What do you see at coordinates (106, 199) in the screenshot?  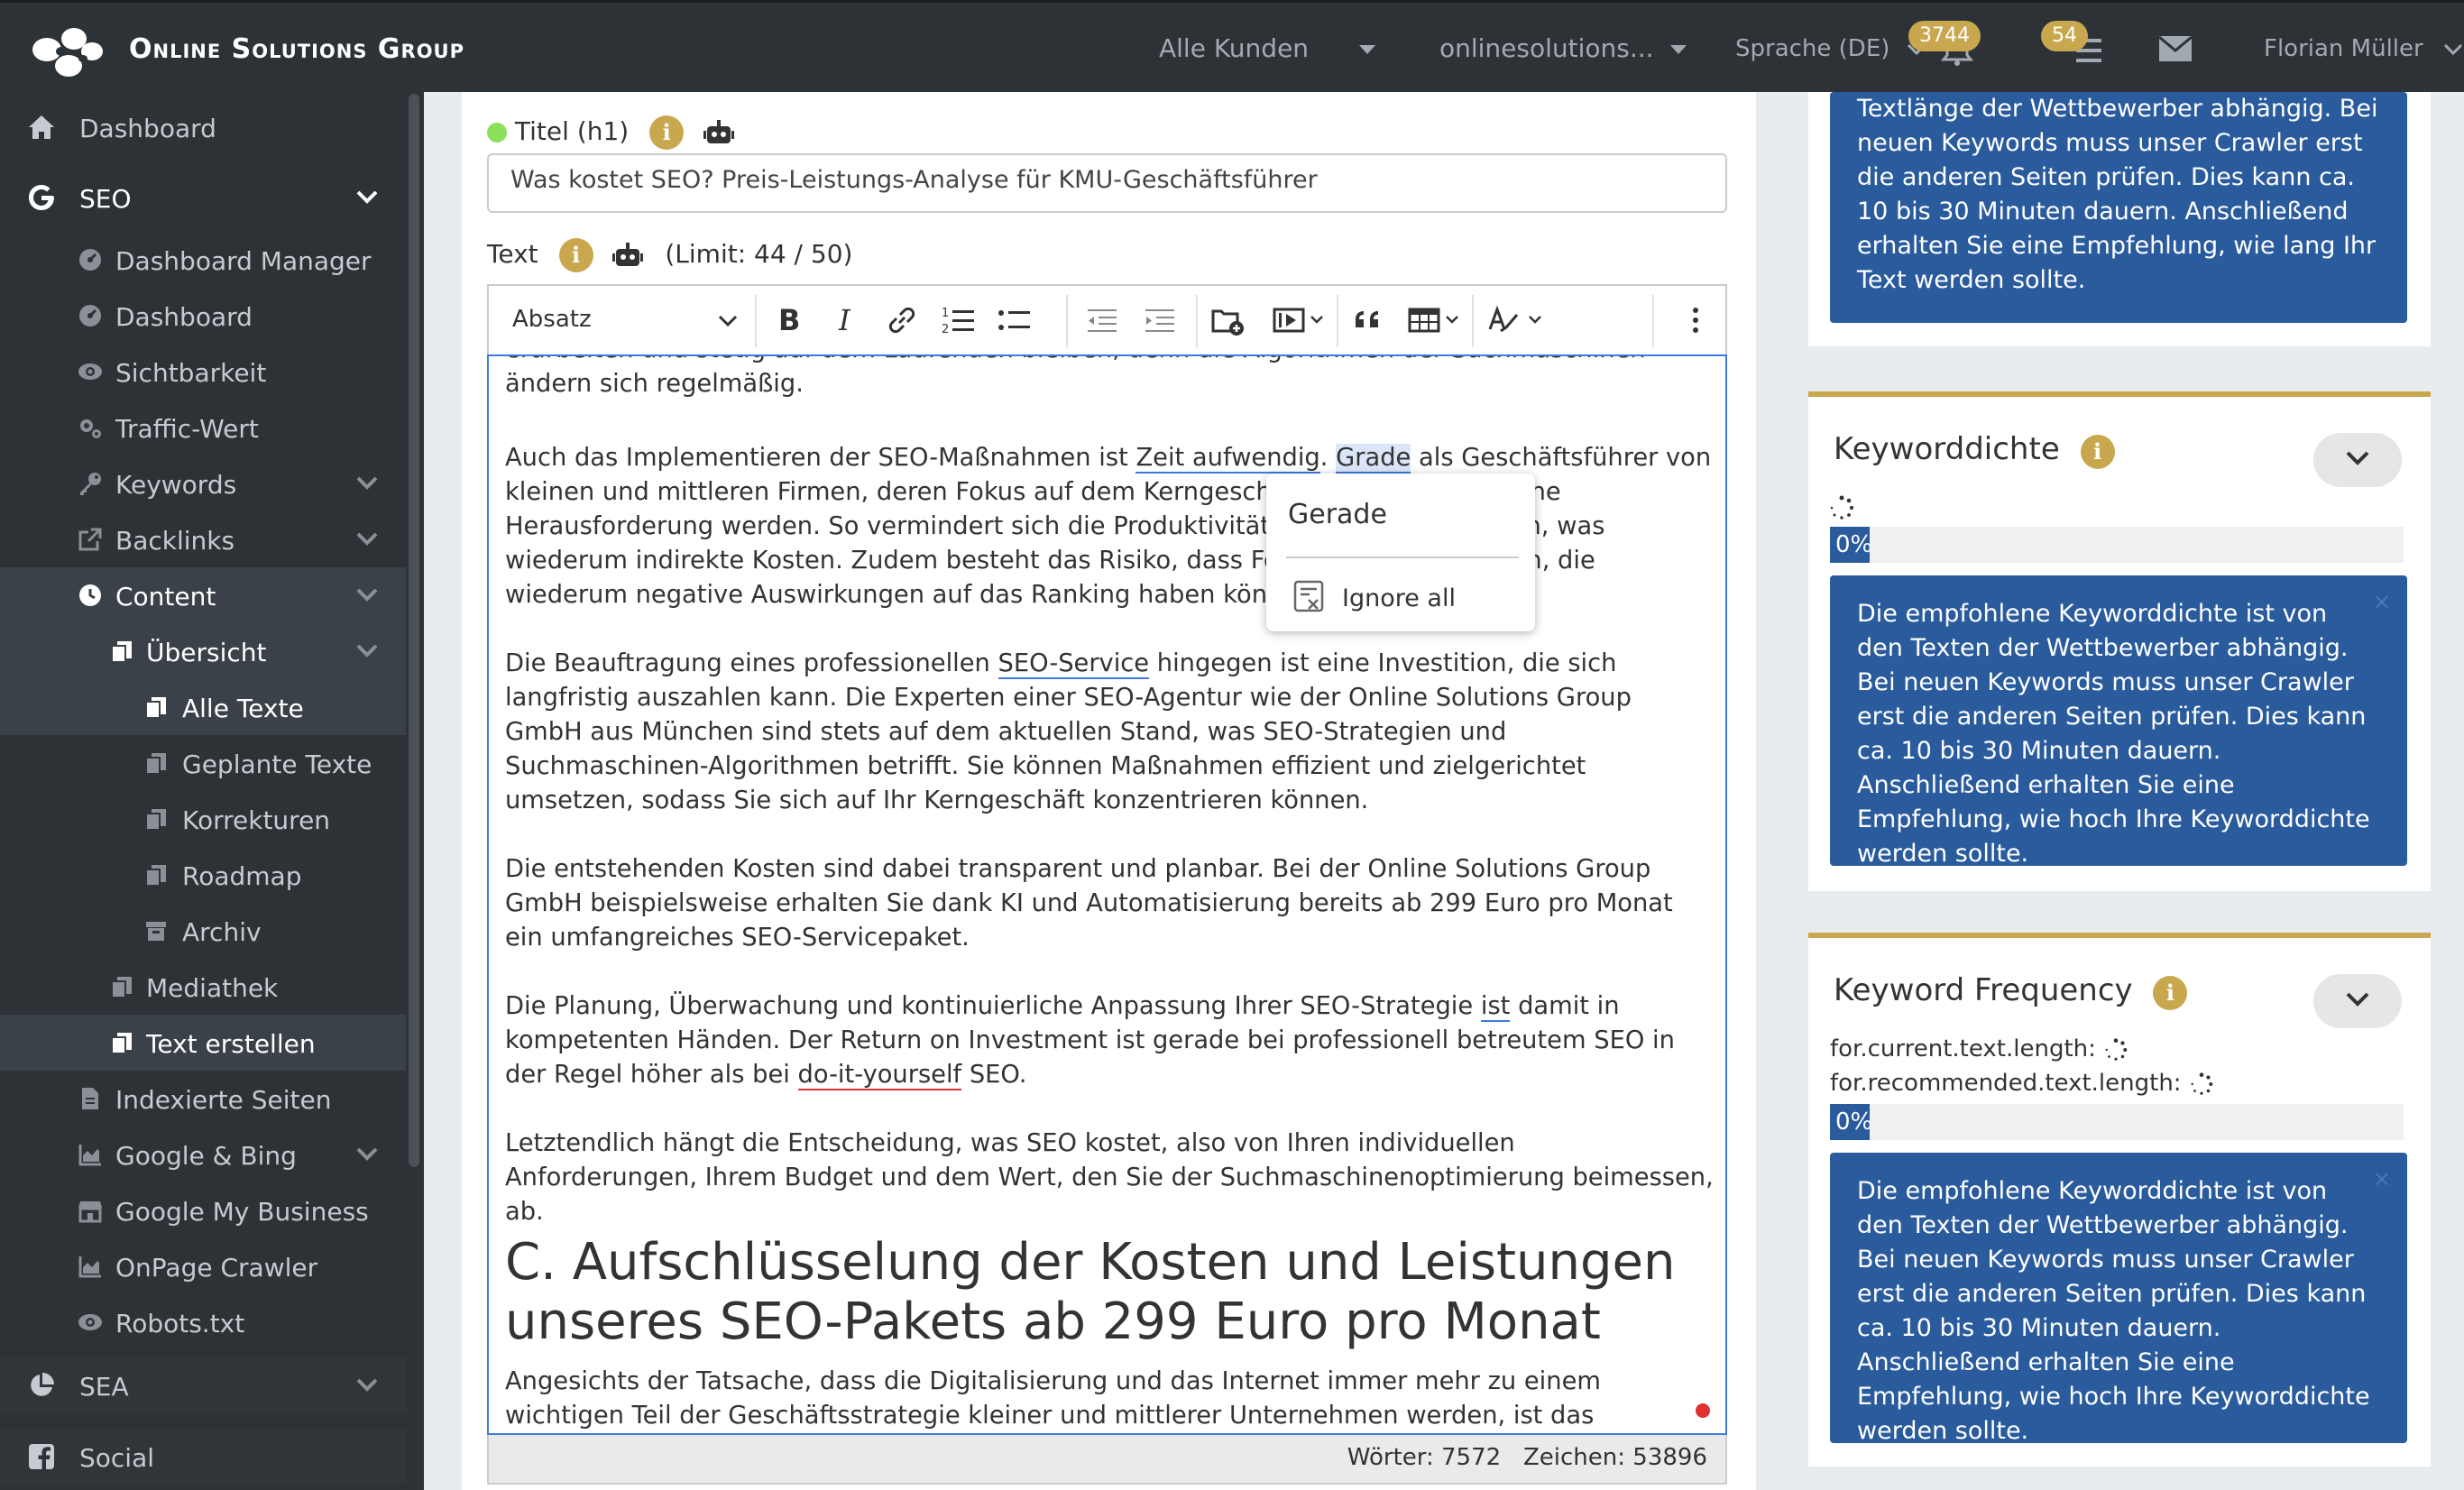 I see `sidebar-item-label: SEO` at bounding box center [106, 199].